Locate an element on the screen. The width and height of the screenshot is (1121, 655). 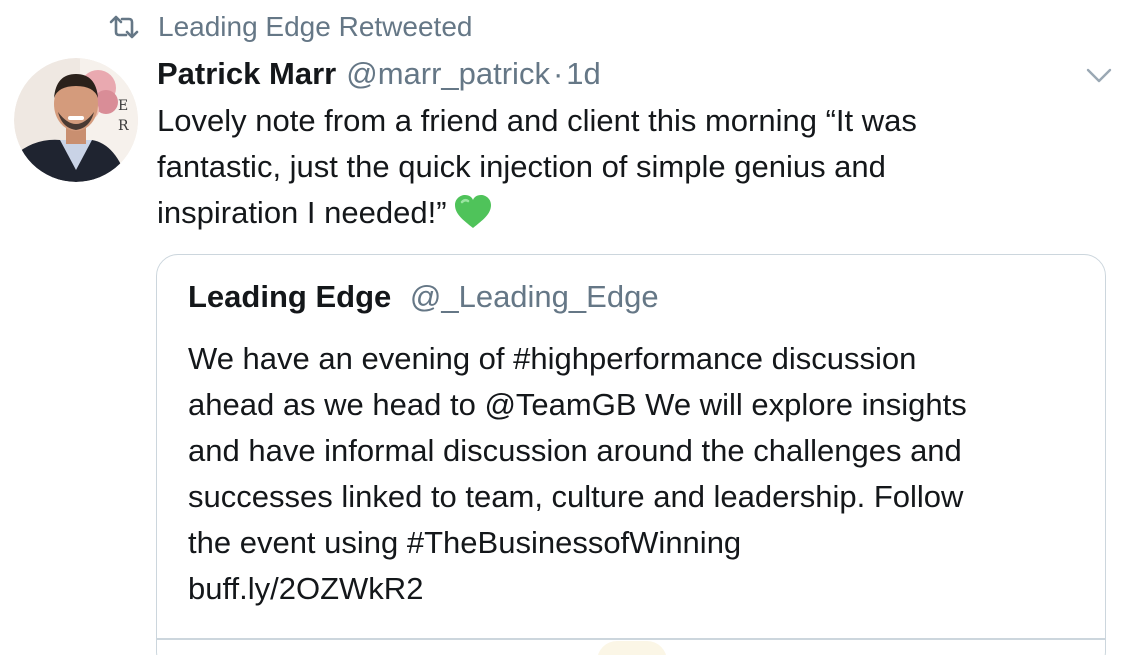
svg-text: R is located at coordinates (123, 126).